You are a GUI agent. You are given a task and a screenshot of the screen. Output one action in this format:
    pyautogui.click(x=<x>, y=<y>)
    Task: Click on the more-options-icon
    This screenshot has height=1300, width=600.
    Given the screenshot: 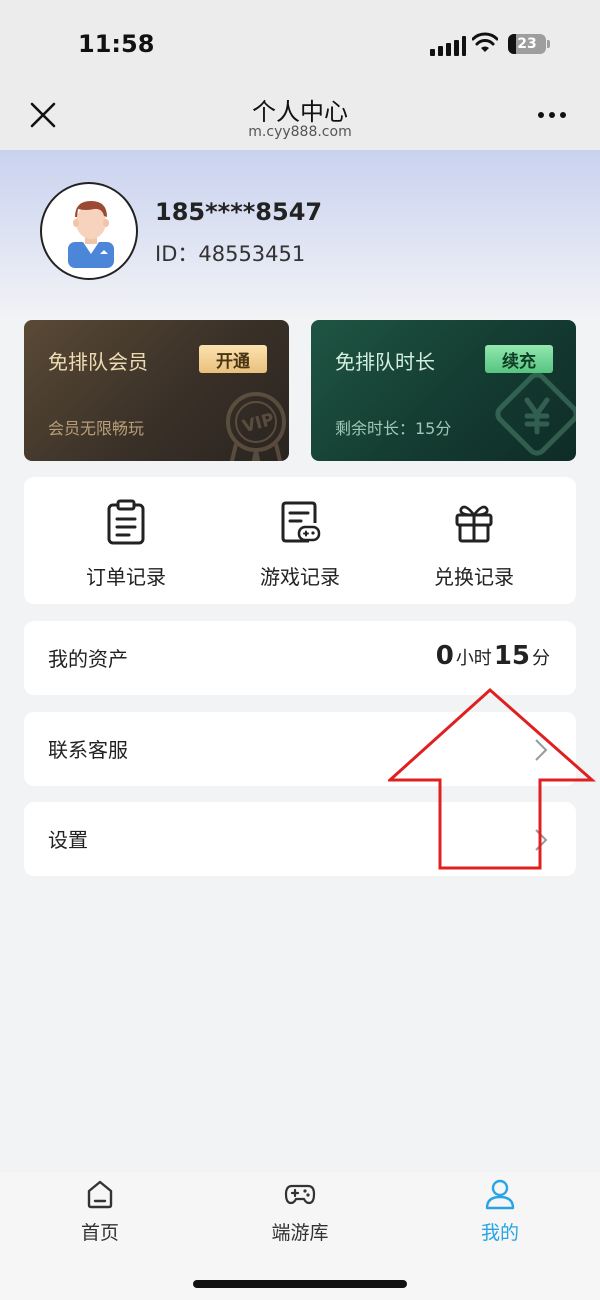 What is the action you would take?
    pyautogui.click(x=552, y=115)
    